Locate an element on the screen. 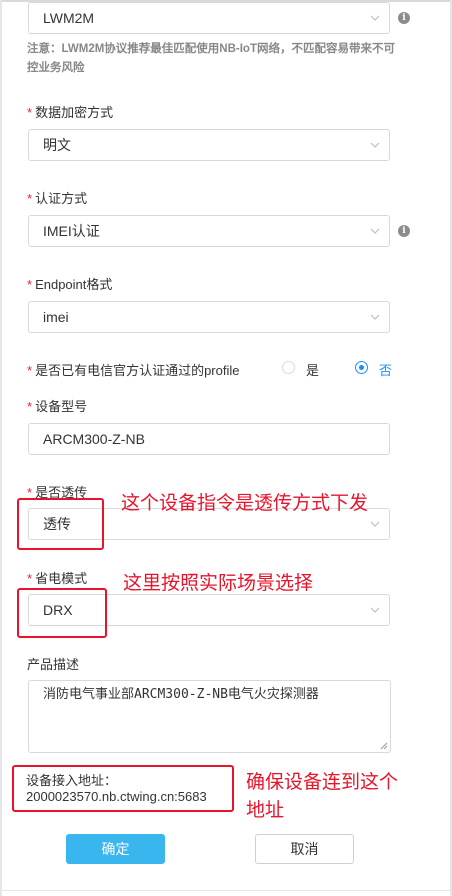  address-highlight-box is located at coordinates (123, 788).